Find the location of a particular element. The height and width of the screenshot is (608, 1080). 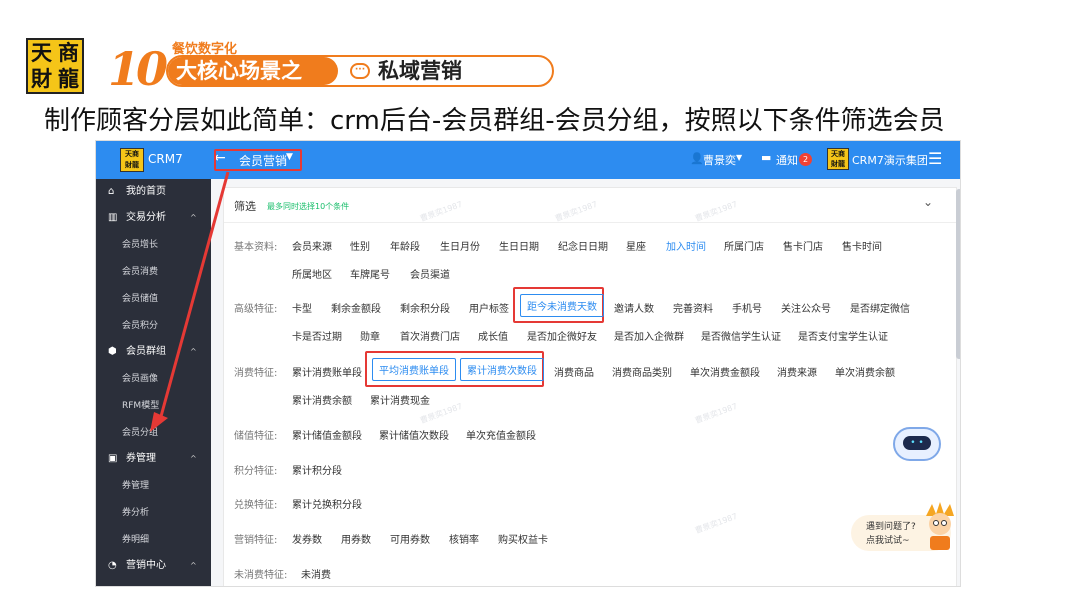

sidebar-subitem-member-grouping: 会员分组 is located at coordinates (140, 433).